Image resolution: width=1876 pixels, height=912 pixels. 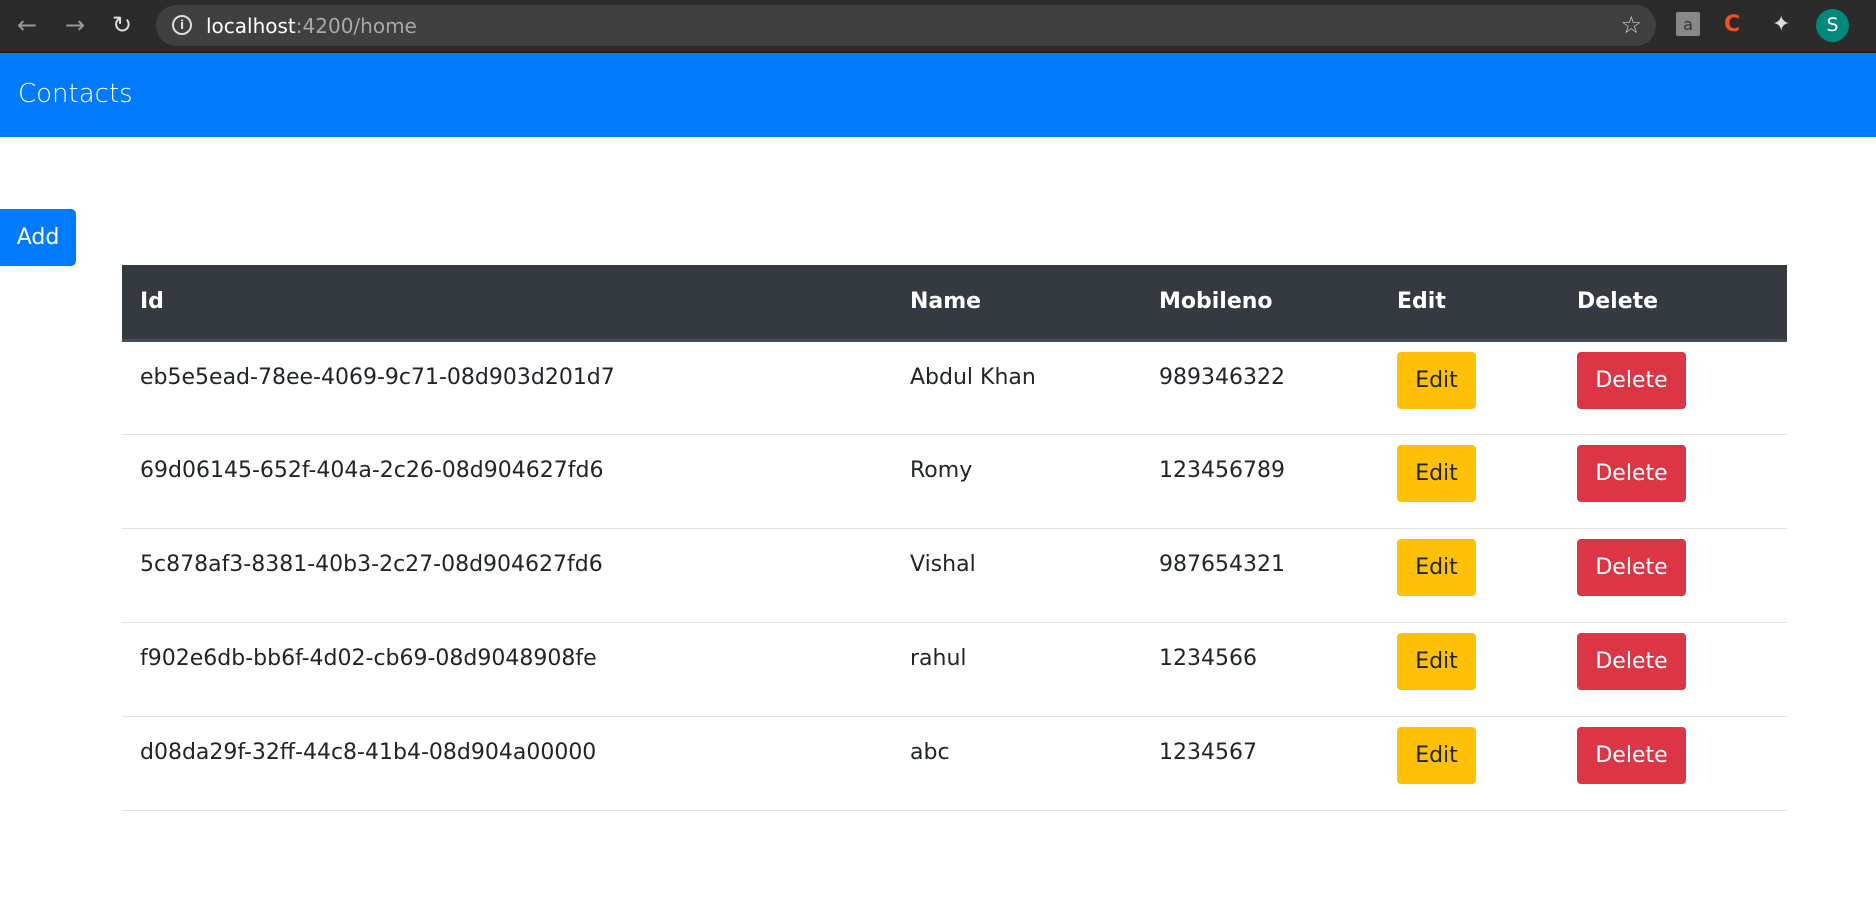 I want to click on extension-c-icon: C, so click(x=1732, y=25).